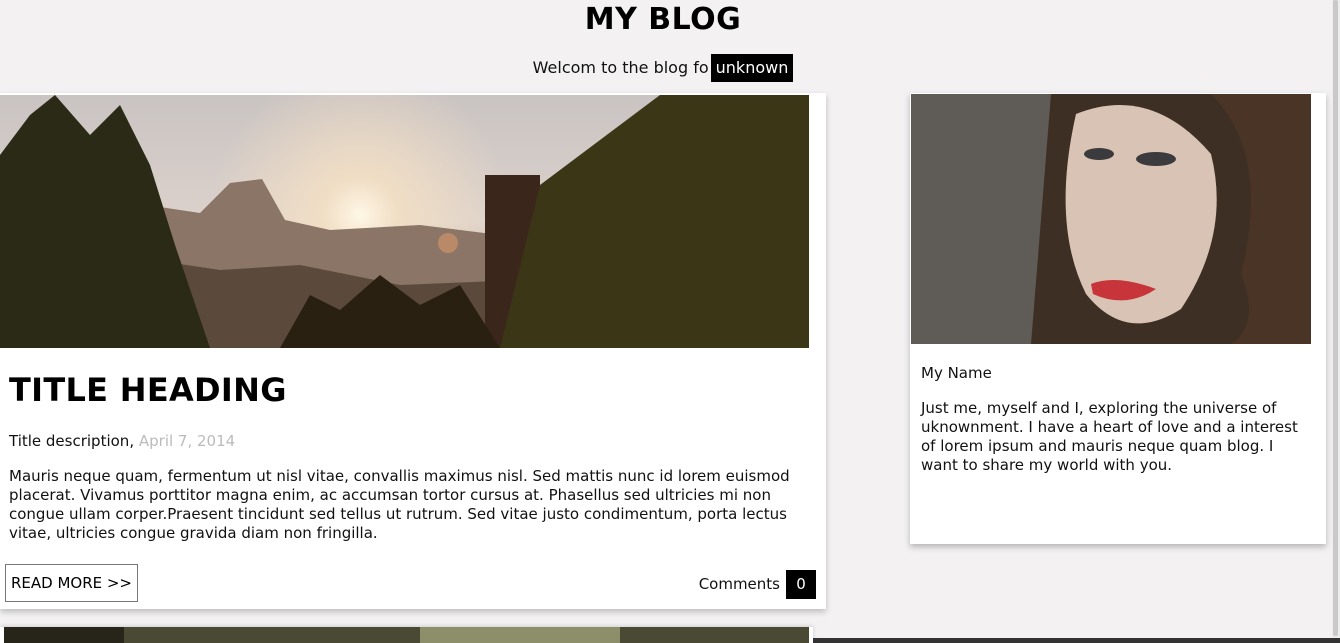  What do you see at coordinates (71, 583) in the screenshot?
I see `read-more-button: READ MORE >>` at bounding box center [71, 583].